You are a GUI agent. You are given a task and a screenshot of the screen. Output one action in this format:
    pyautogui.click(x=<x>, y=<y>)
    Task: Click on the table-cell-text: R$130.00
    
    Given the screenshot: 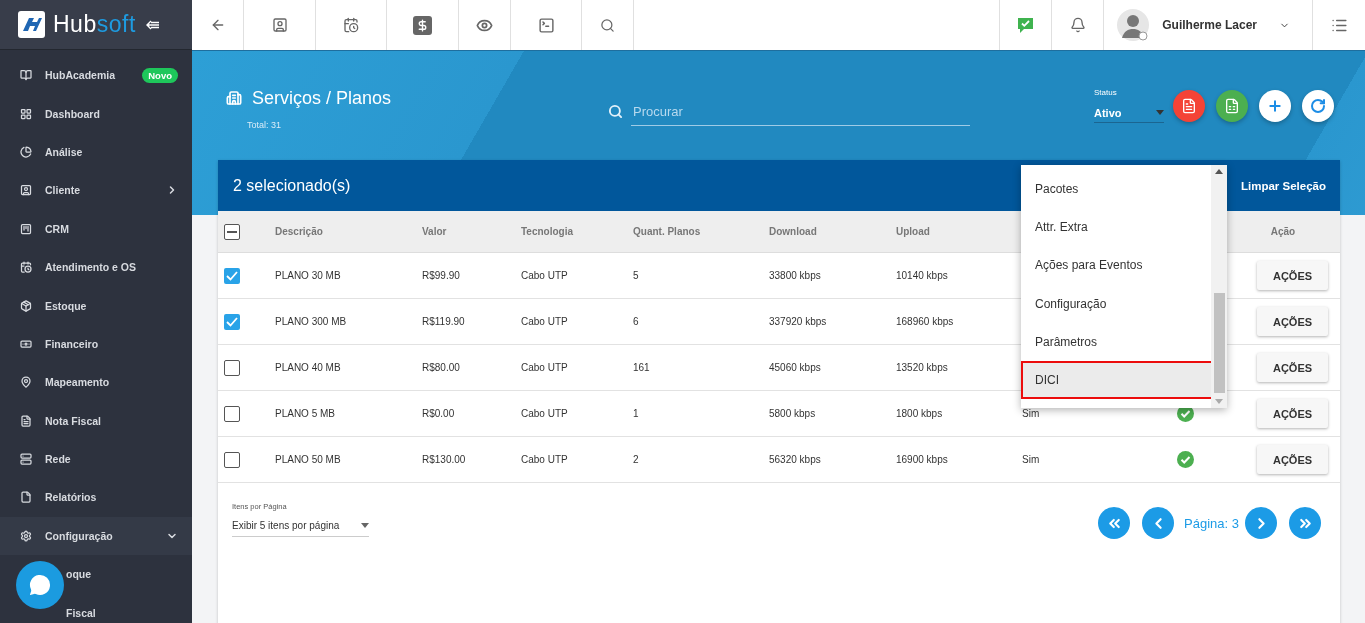 What is the action you would take?
    pyautogui.click(x=444, y=459)
    